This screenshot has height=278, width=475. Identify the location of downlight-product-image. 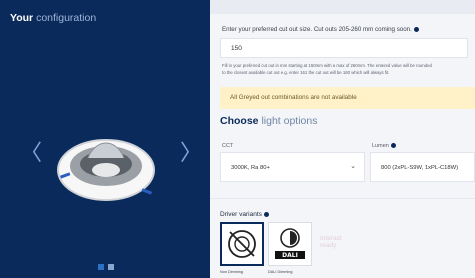
(106, 170).